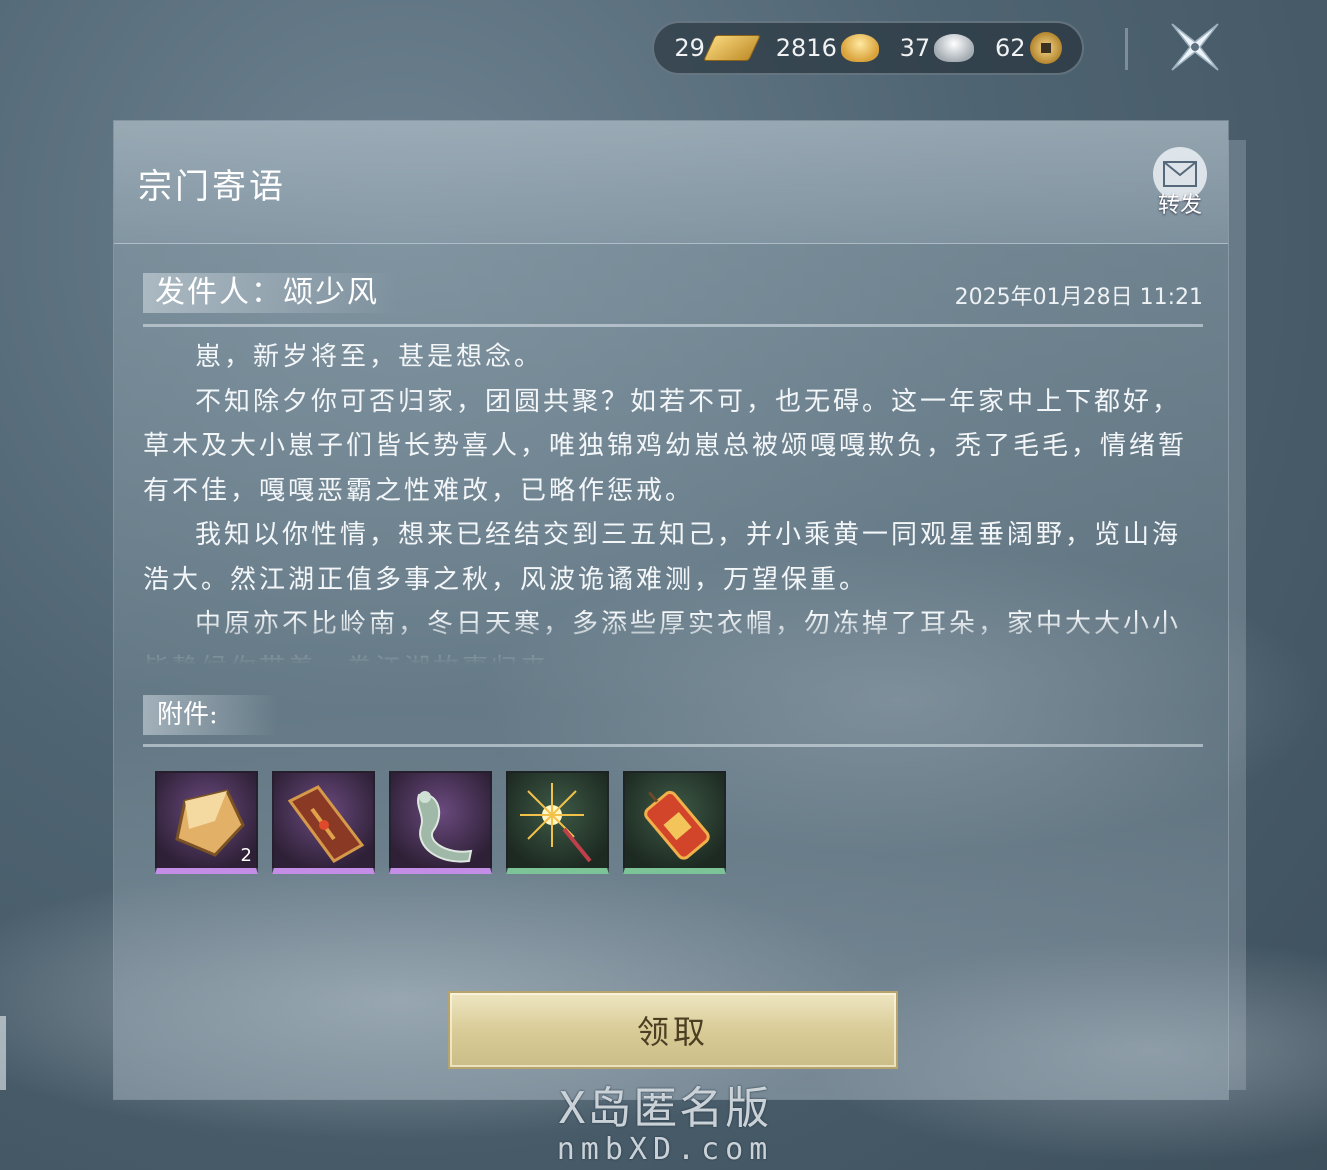 Image resolution: width=1327 pixels, height=1170 pixels. What do you see at coordinates (1028, 48) in the screenshot?
I see `currency-copper-coin: 62` at bounding box center [1028, 48].